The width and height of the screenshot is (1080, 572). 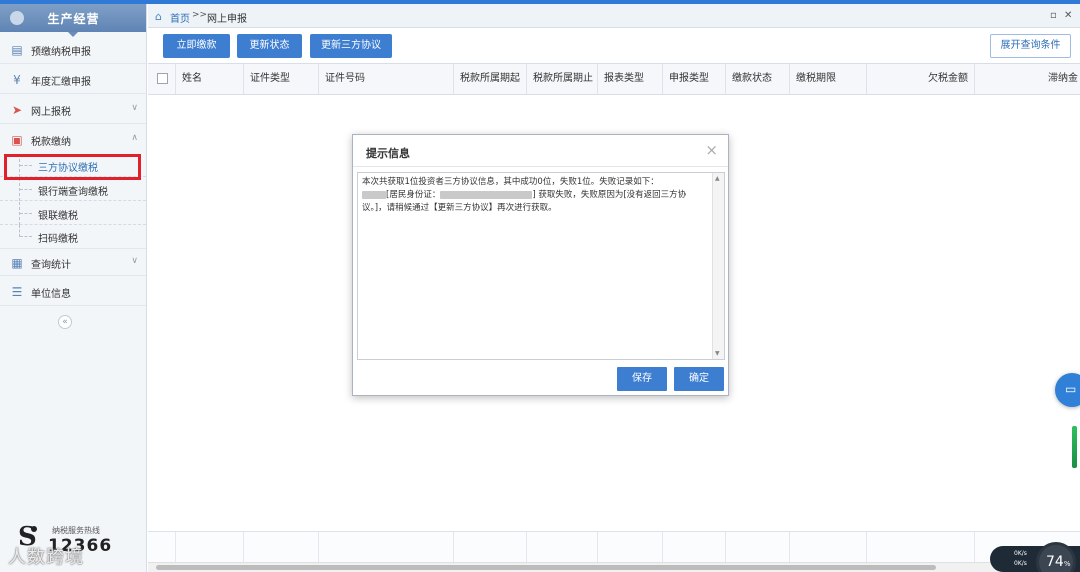 I want to click on sidebar-item-label: 查询统计, so click(x=51, y=265).